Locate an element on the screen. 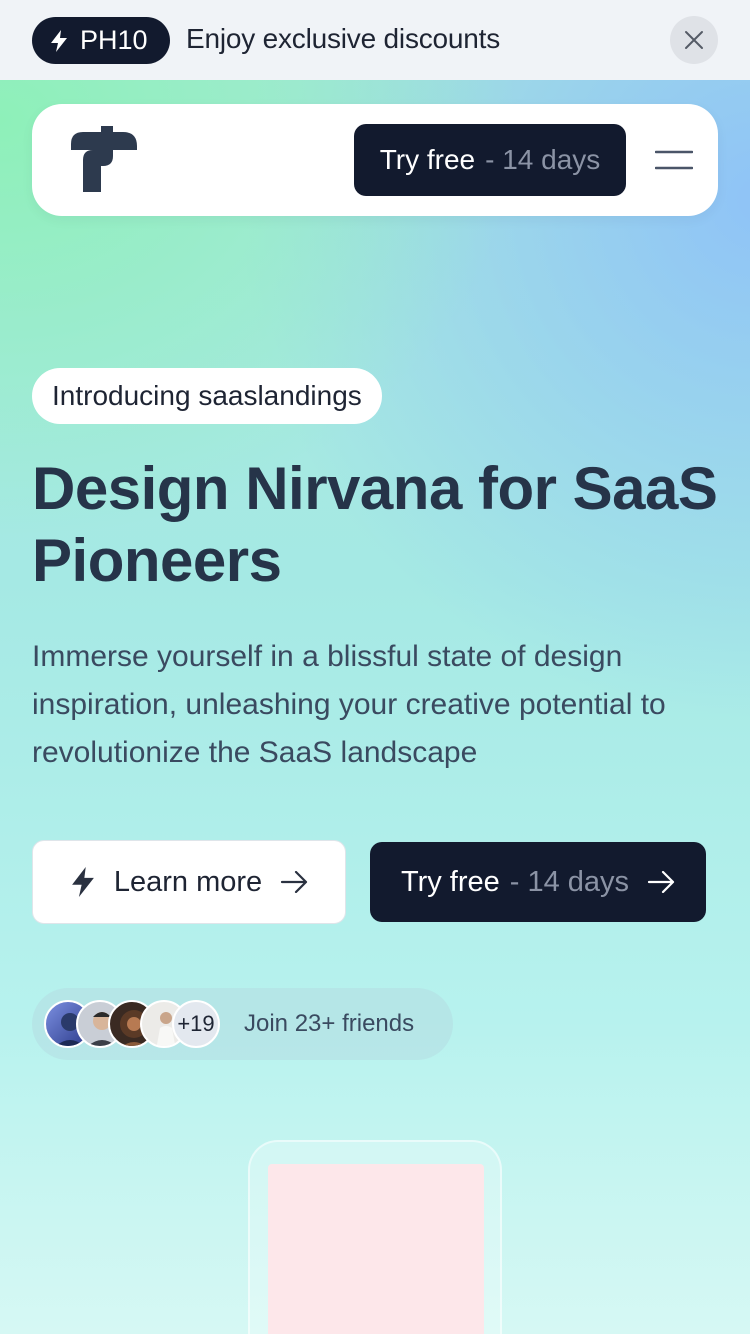  close-button is located at coordinates (694, 40).